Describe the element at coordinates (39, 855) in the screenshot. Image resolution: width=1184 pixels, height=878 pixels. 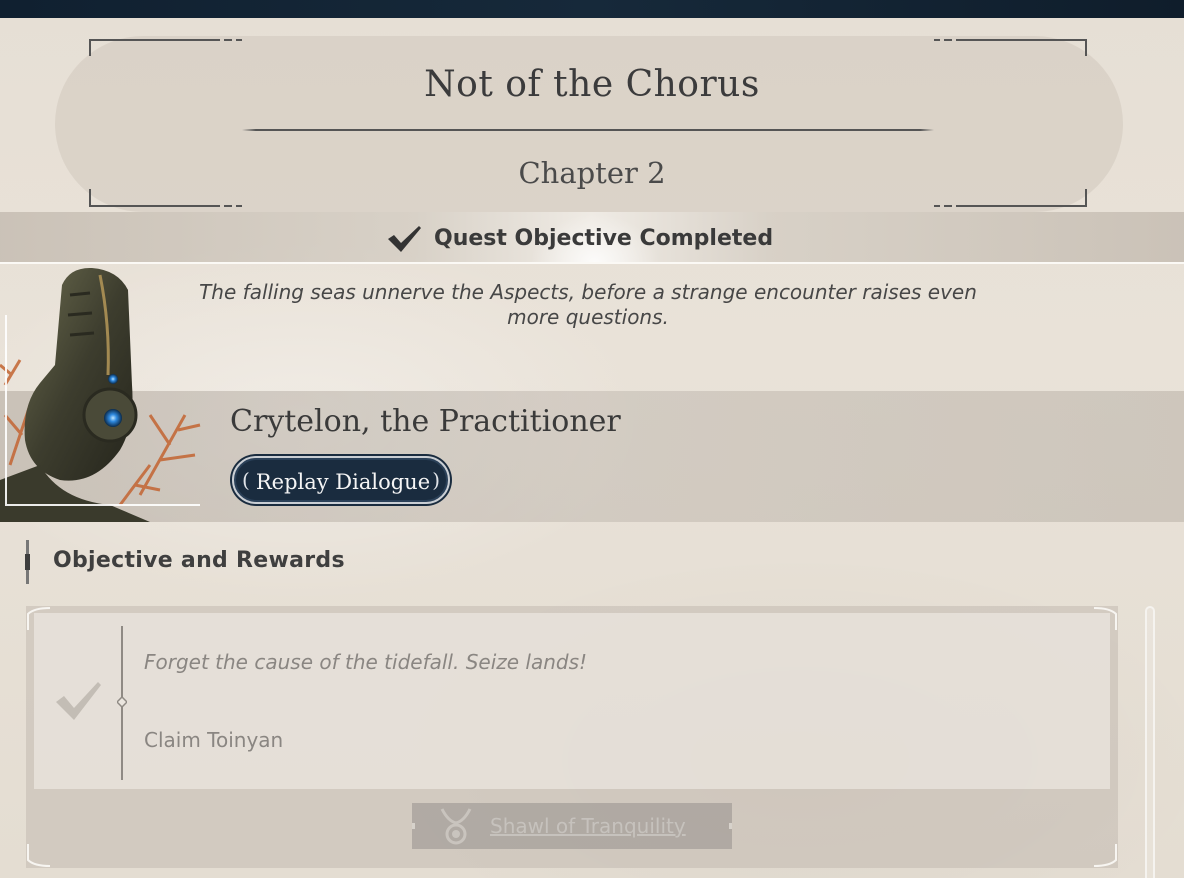
I see `panel-corner-bottom-left` at that location.